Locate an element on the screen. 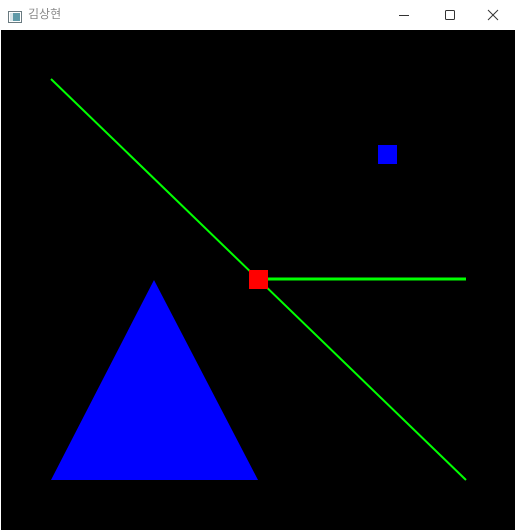  minimize-button is located at coordinates (404, 15).